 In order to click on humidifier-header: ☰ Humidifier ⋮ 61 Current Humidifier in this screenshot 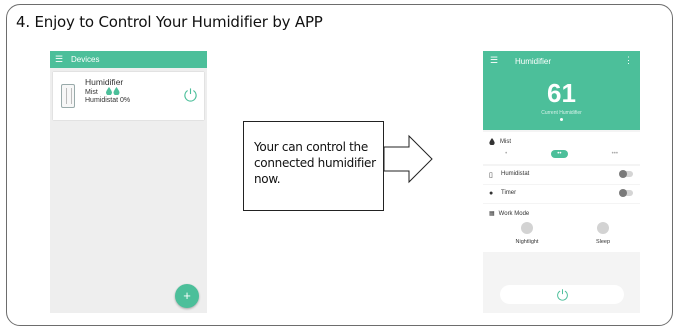, I will do `click(561, 90)`.